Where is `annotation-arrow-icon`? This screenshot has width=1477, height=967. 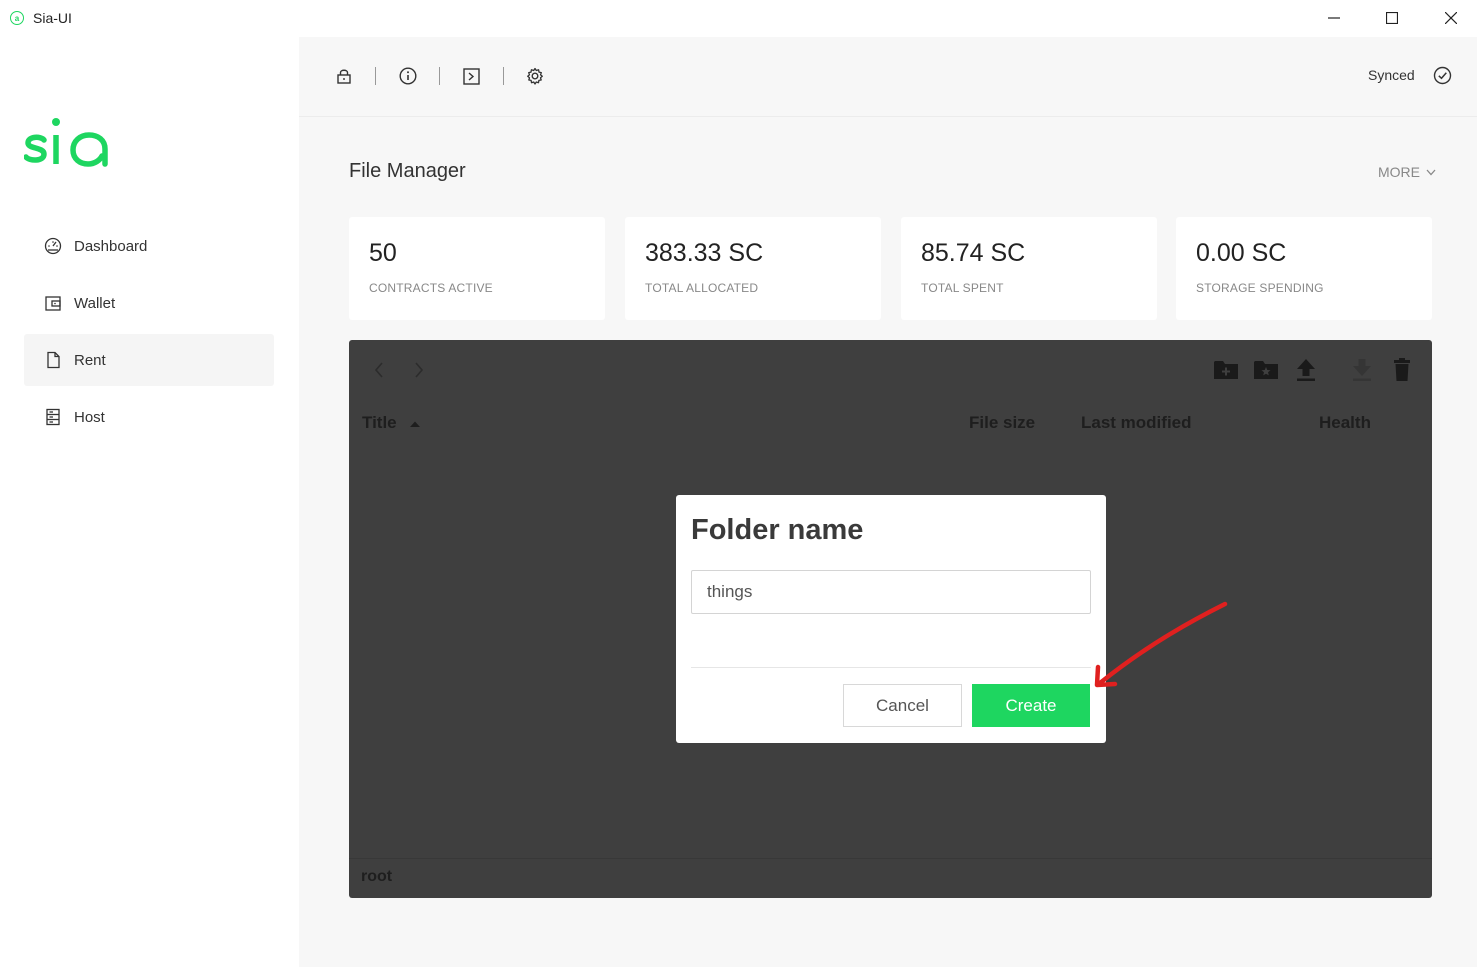 annotation-arrow-icon is located at coordinates (1160, 647).